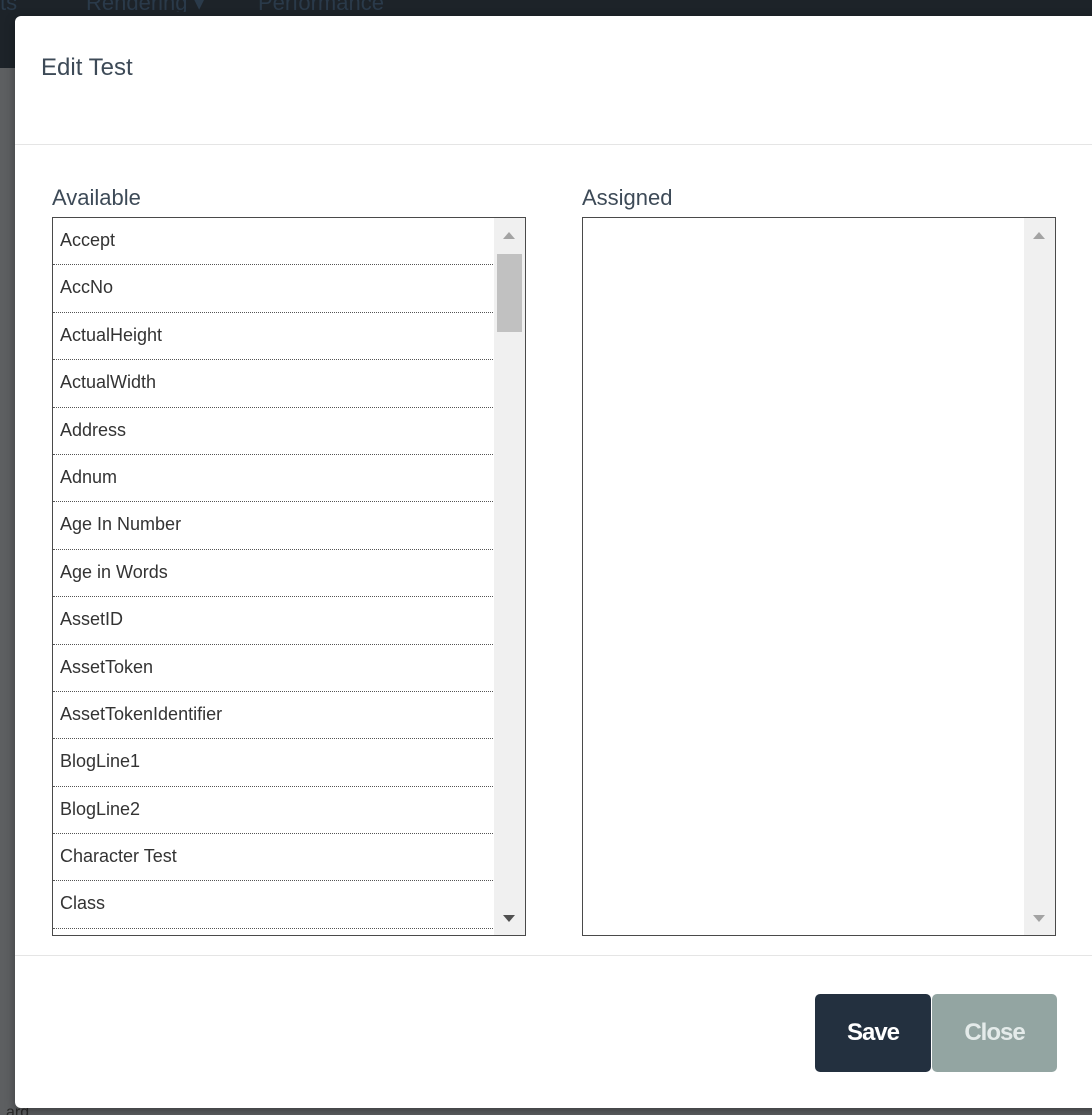  I want to click on modal-title: Edit Test, so click(87, 67).